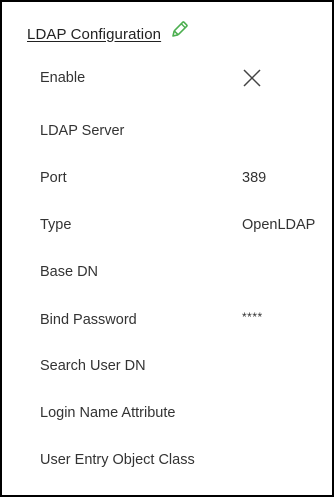  I want to click on search-user-dn-label: Search User DN, so click(93, 366).